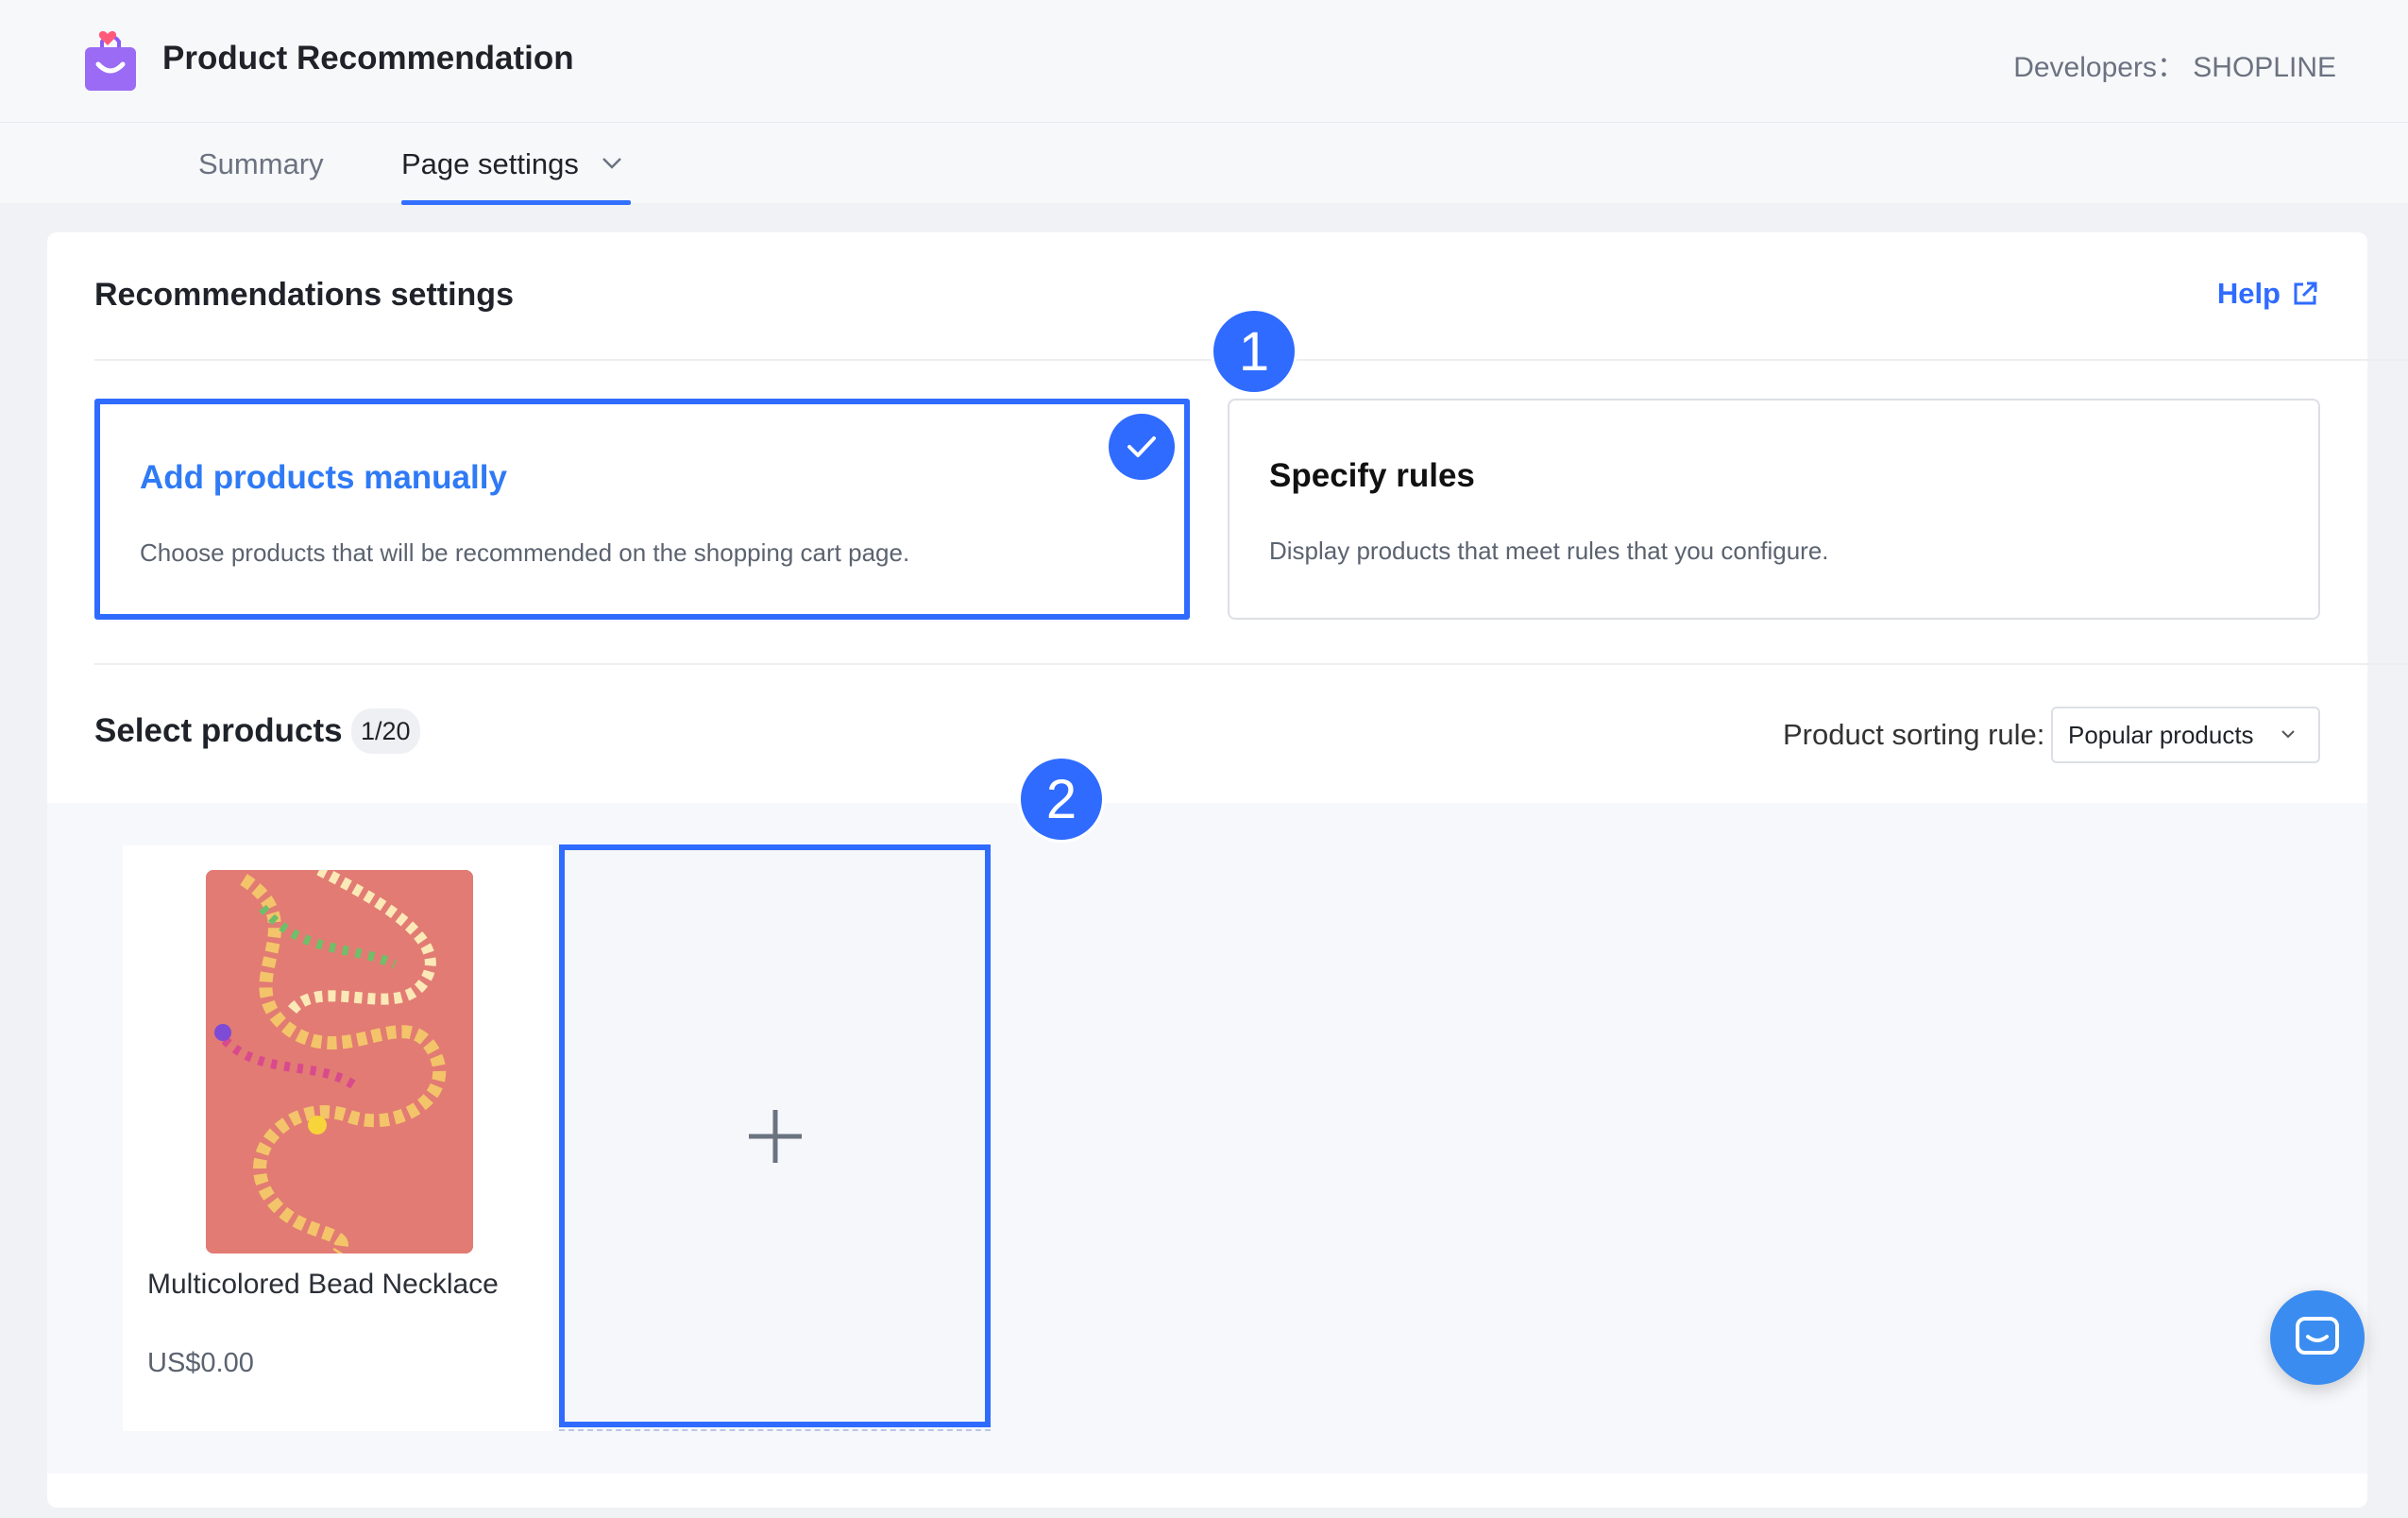 The height and width of the screenshot is (1518, 2408). Describe the element at coordinates (200, 1363) in the screenshot. I see `product-price: US$0.00` at that location.